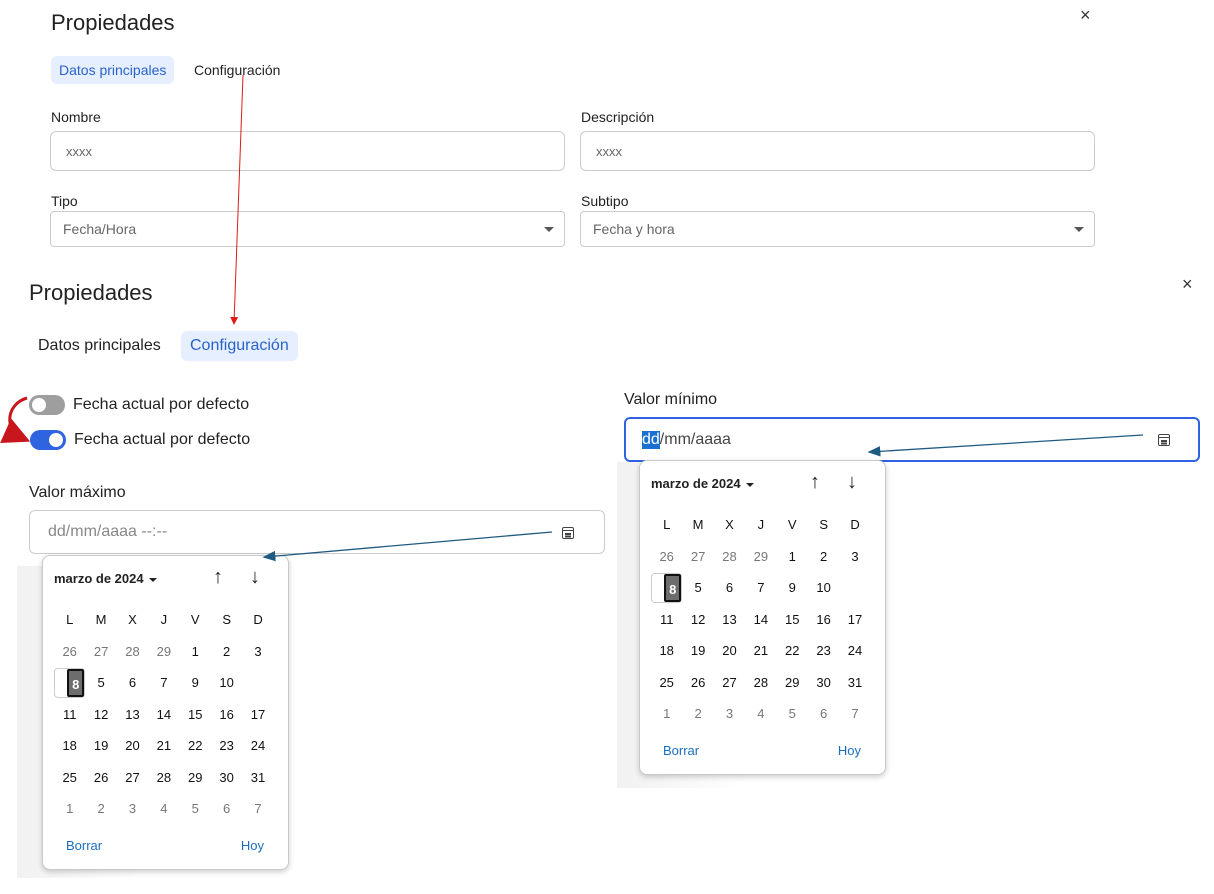 The height and width of the screenshot is (894, 1214). I want to click on curved-red-arrow, so click(15, 419).